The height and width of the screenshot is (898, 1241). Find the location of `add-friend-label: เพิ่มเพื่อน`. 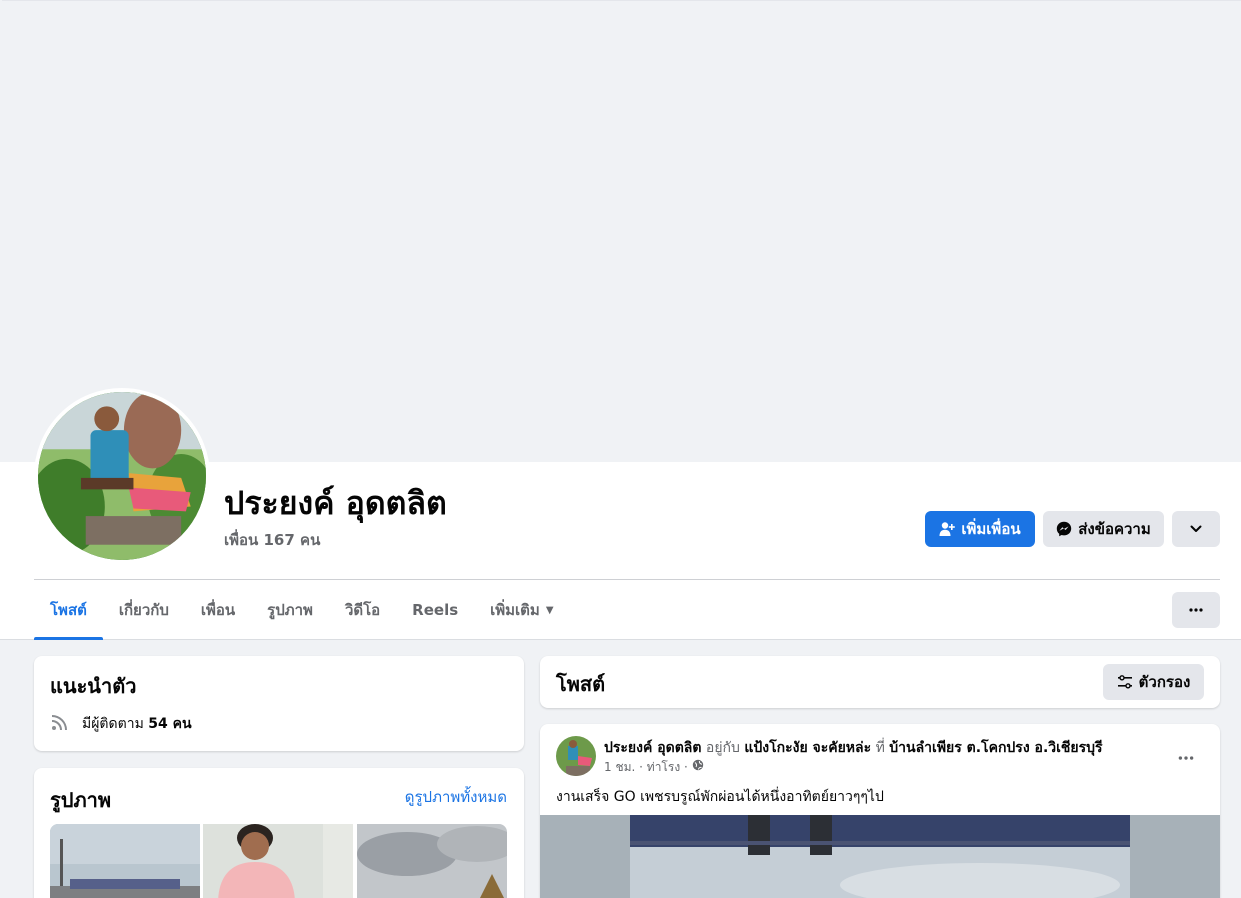

add-friend-label: เพิ่มเพื่อน is located at coordinates (991, 529).